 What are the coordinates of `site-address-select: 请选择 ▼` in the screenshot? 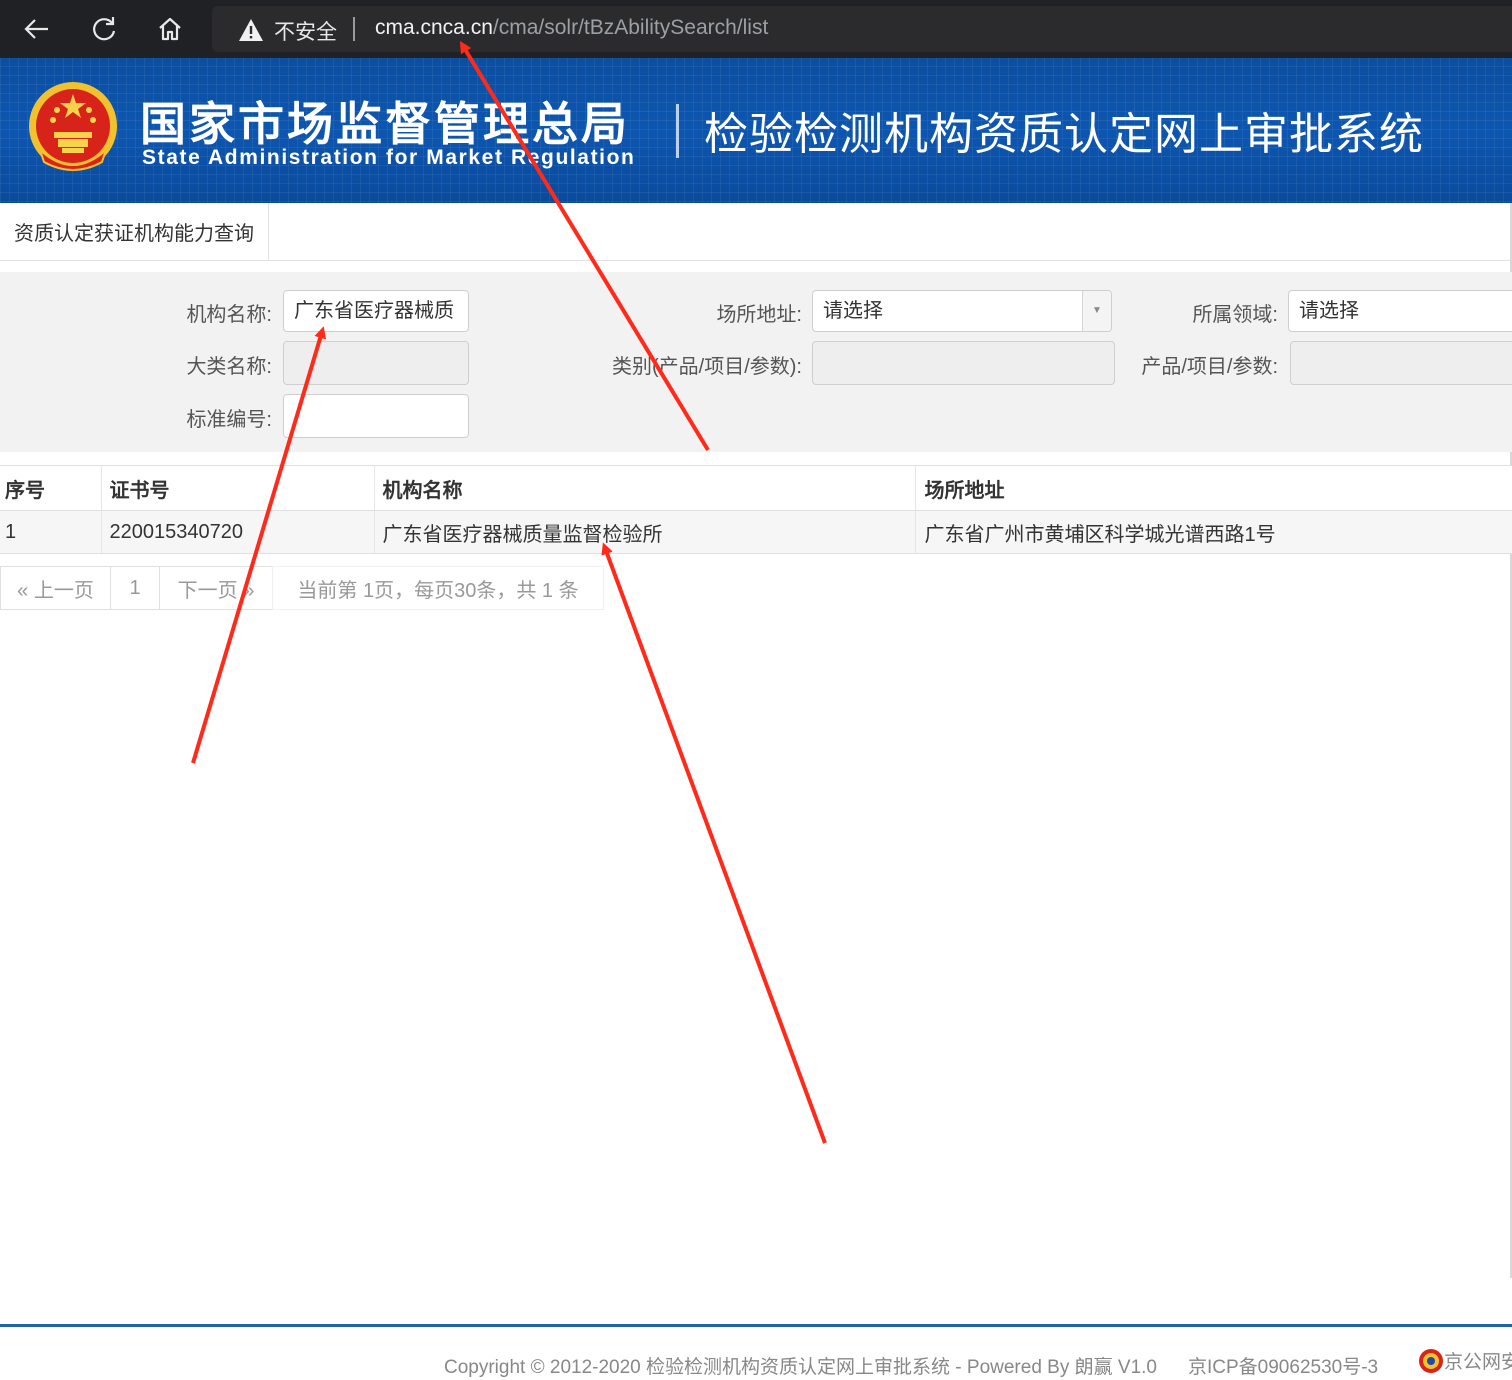 It's located at (962, 311).